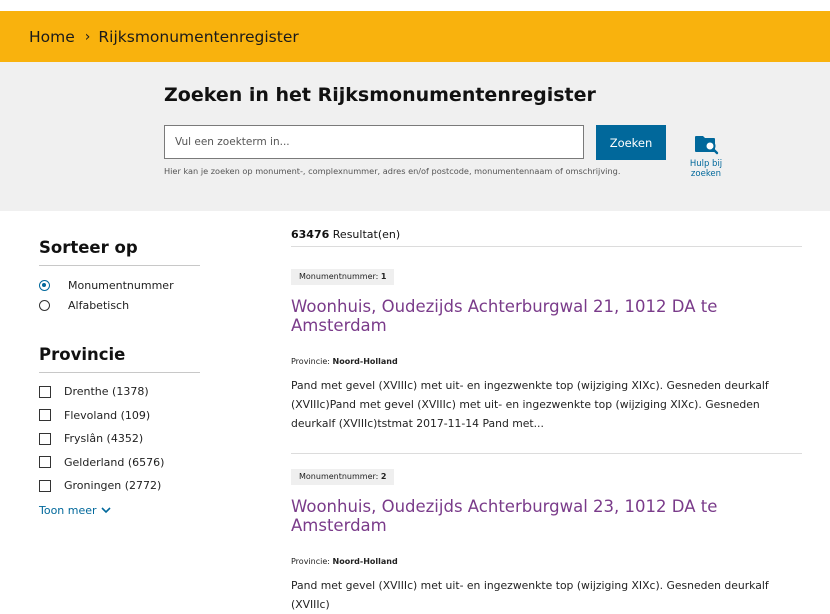 Image resolution: width=830 pixels, height=614 pixels. Describe the element at coordinates (113, 486) in the screenshot. I see `province-label: Groningen (2772)` at that location.